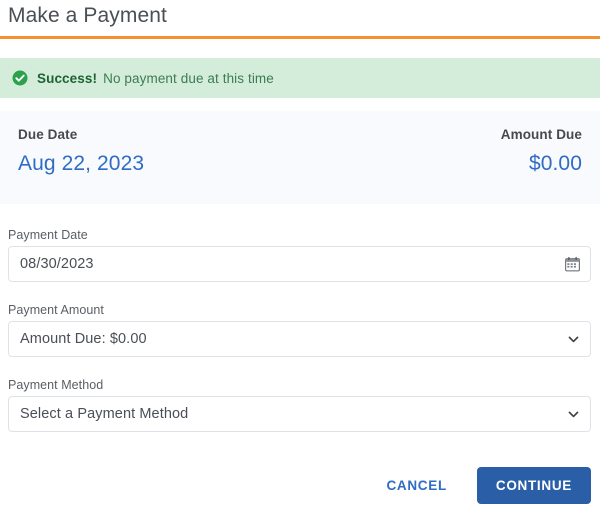 The width and height of the screenshot is (600, 513). I want to click on alert-message: No payment due at this time, so click(188, 78).